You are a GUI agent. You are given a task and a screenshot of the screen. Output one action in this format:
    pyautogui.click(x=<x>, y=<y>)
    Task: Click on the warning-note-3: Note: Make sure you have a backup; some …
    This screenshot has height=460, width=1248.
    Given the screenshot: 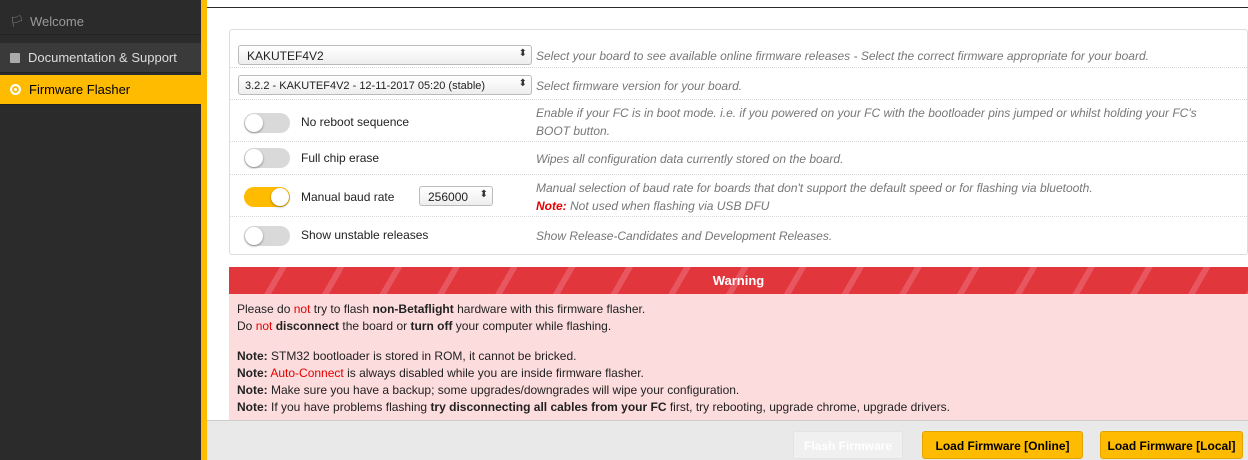 What is the action you would take?
    pyautogui.click(x=488, y=390)
    